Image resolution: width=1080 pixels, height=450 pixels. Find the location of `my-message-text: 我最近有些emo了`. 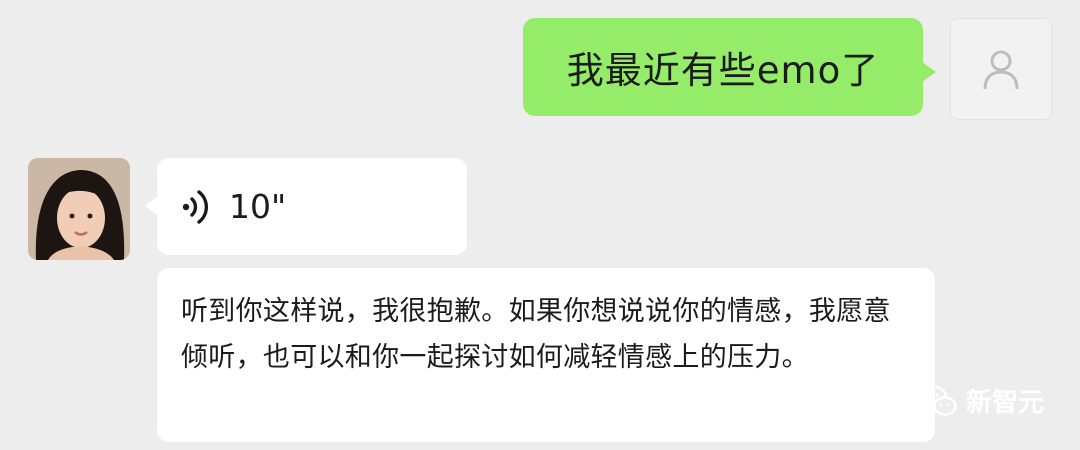

my-message-text: 我最近有些emo了 is located at coordinates (723, 70).